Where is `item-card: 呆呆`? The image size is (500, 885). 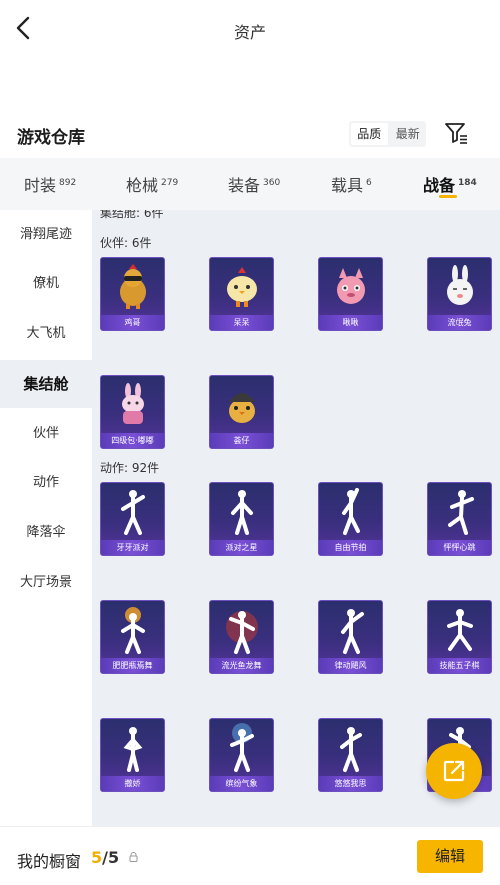
item-card: 呆呆 is located at coordinates (241, 294).